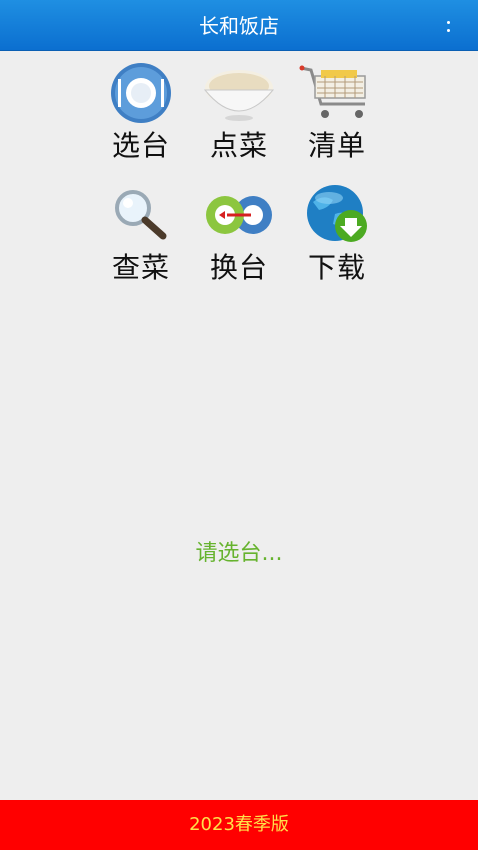  I want to click on table-plate-icon, so click(141, 93).